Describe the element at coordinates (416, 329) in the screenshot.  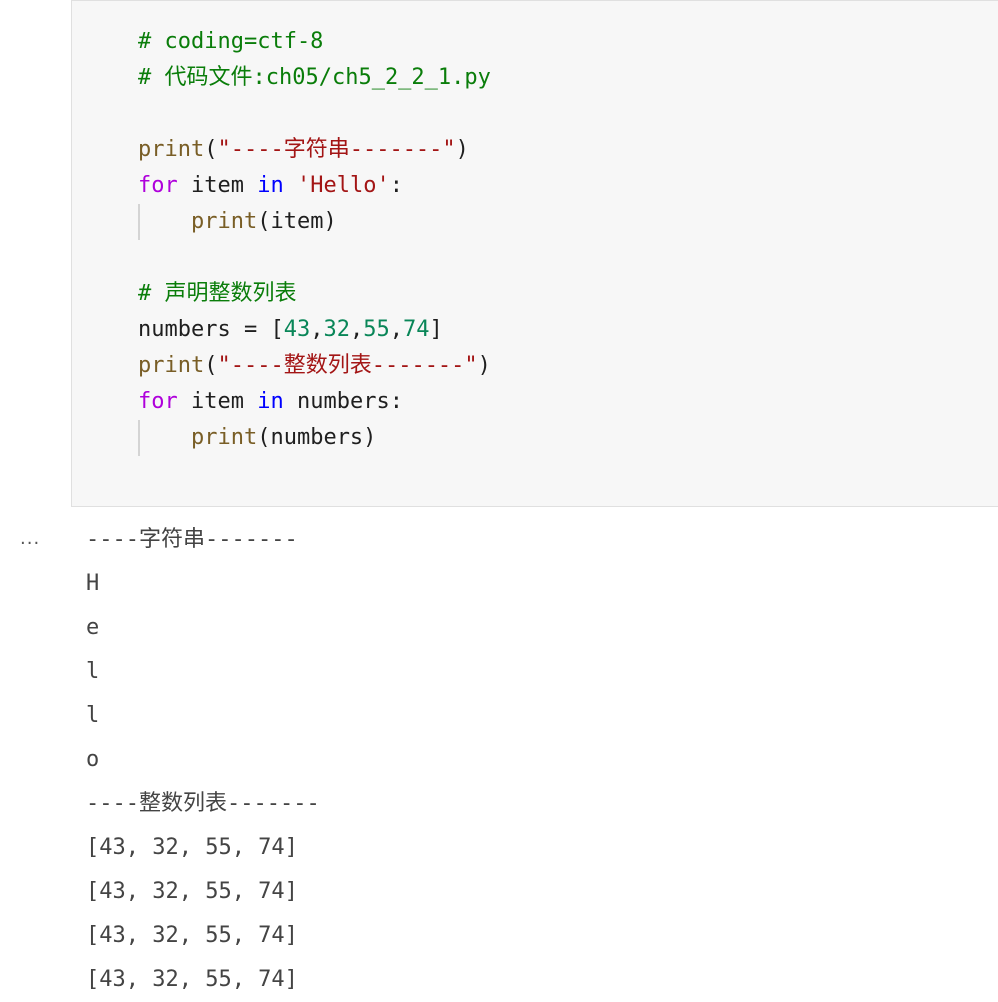
I see `code-token: 74` at that location.